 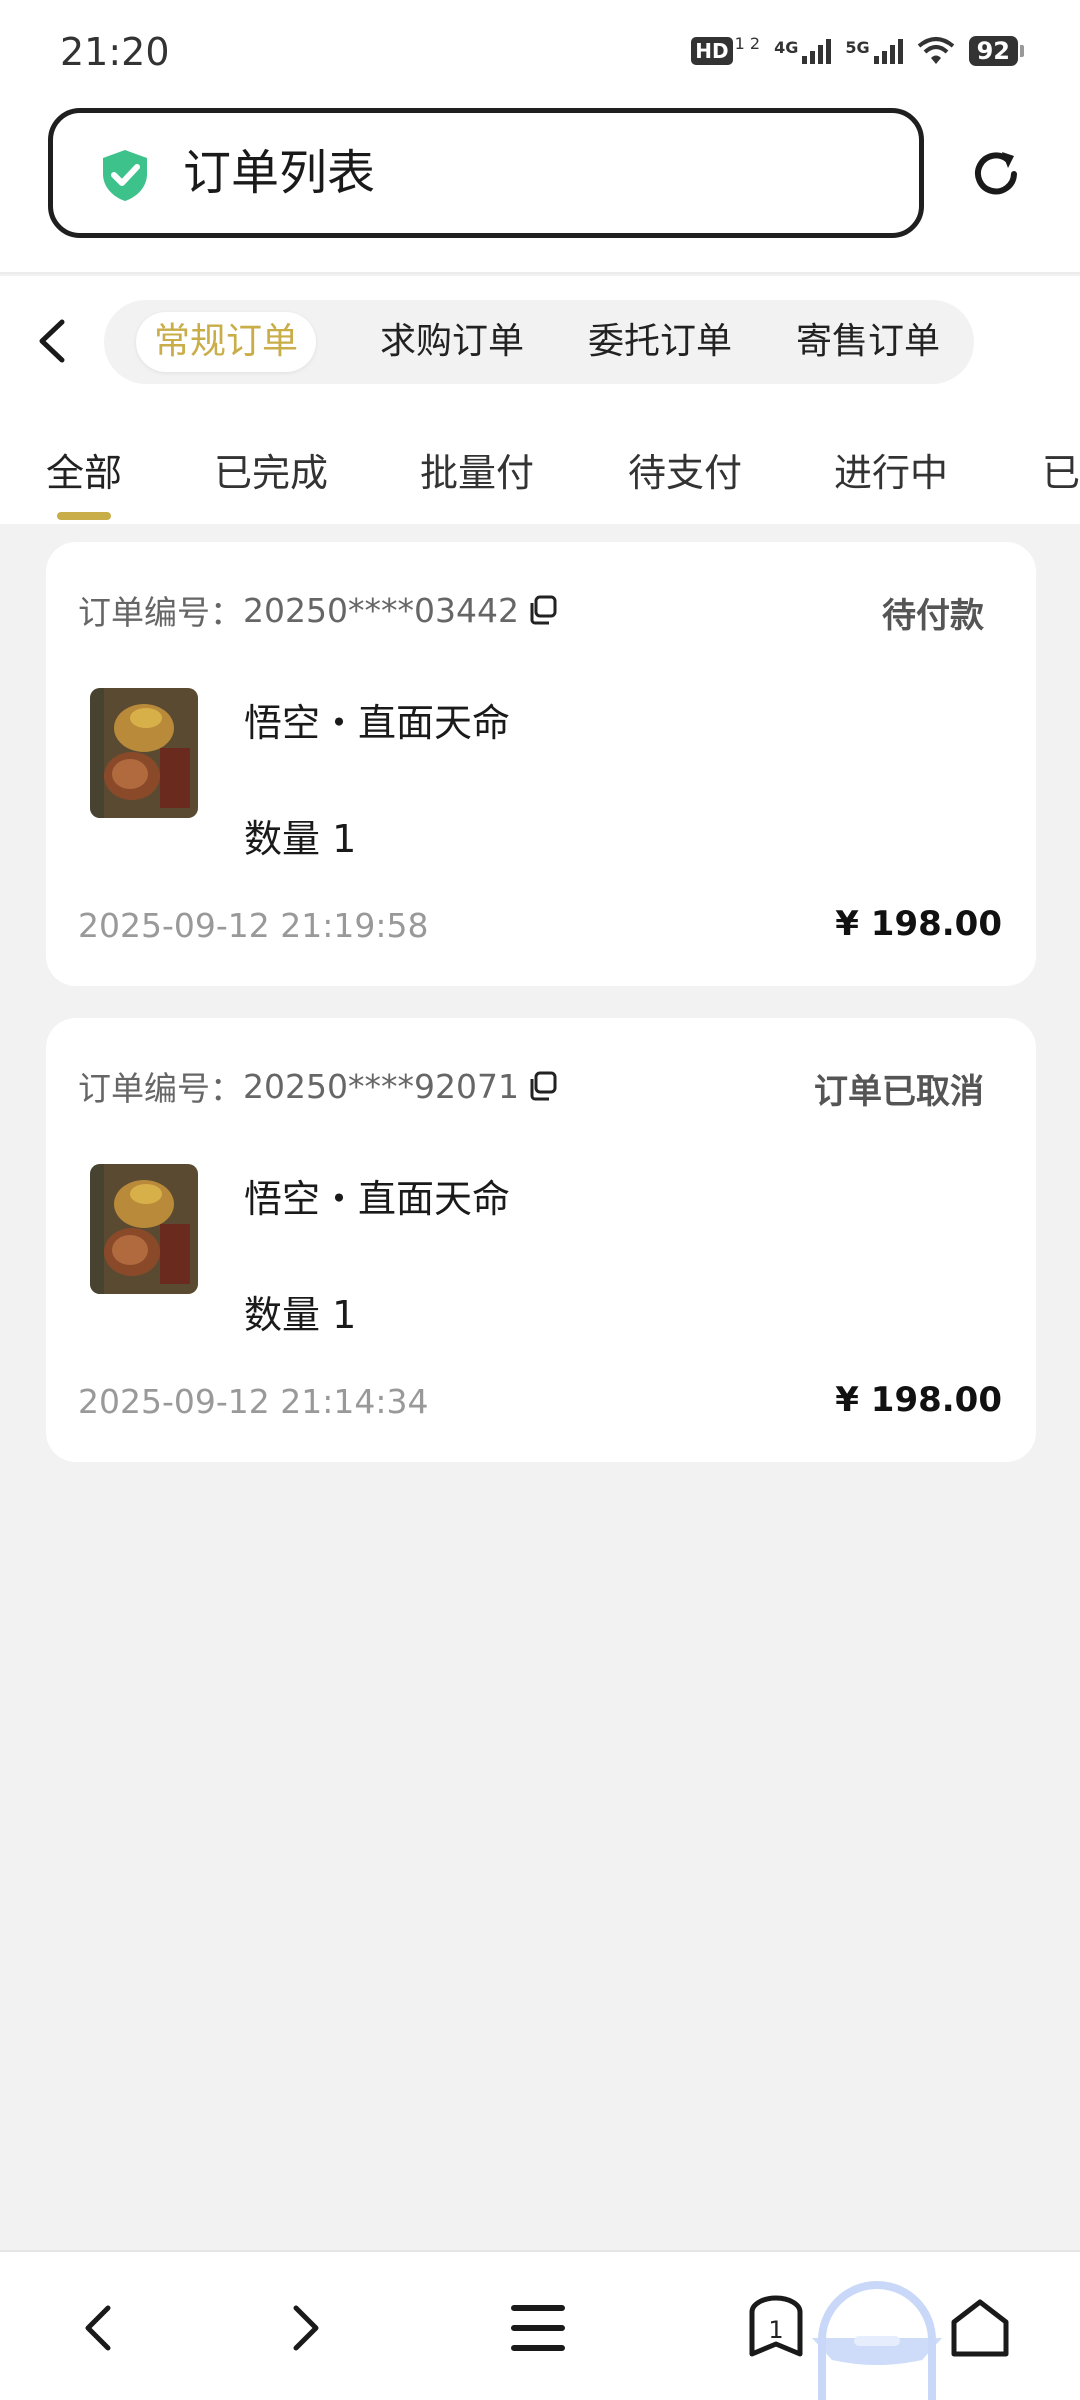 What do you see at coordinates (318, 610) in the screenshot?
I see `order-number: 订单编号： 20250****03442` at bounding box center [318, 610].